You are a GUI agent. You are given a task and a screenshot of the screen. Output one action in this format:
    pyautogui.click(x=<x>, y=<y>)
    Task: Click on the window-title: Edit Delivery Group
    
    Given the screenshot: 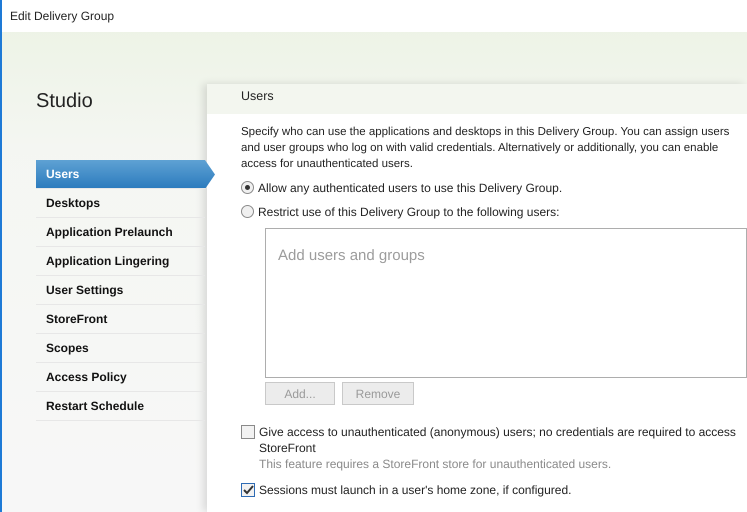 What is the action you would take?
    pyautogui.click(x=62, y=16)
    